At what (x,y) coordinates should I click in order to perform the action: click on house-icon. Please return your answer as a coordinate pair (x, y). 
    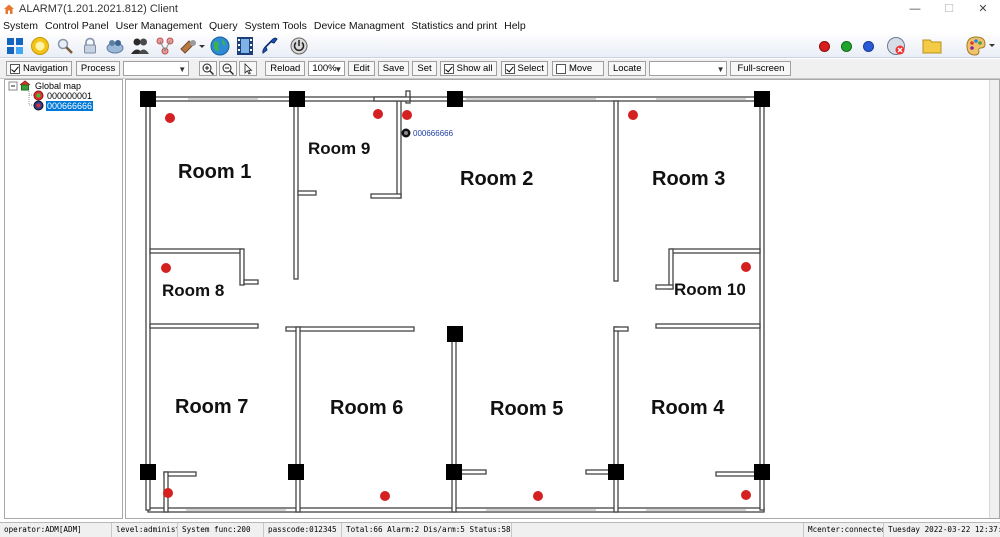
    Looking at the image, I should click on (9, 9).